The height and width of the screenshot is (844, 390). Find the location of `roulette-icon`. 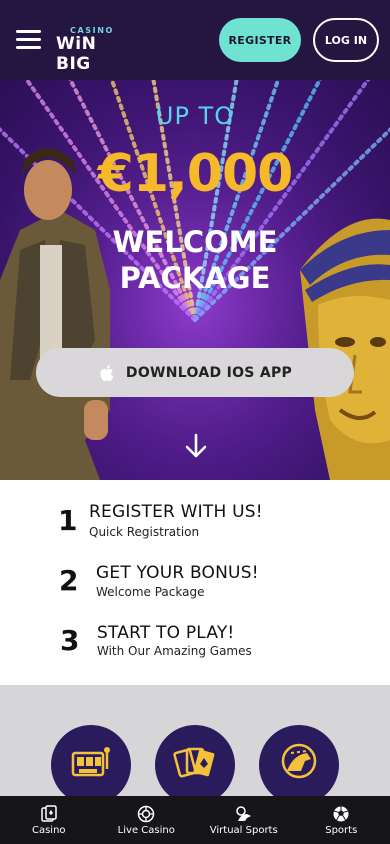

roulette-icon is located at coordinates (146, 813).